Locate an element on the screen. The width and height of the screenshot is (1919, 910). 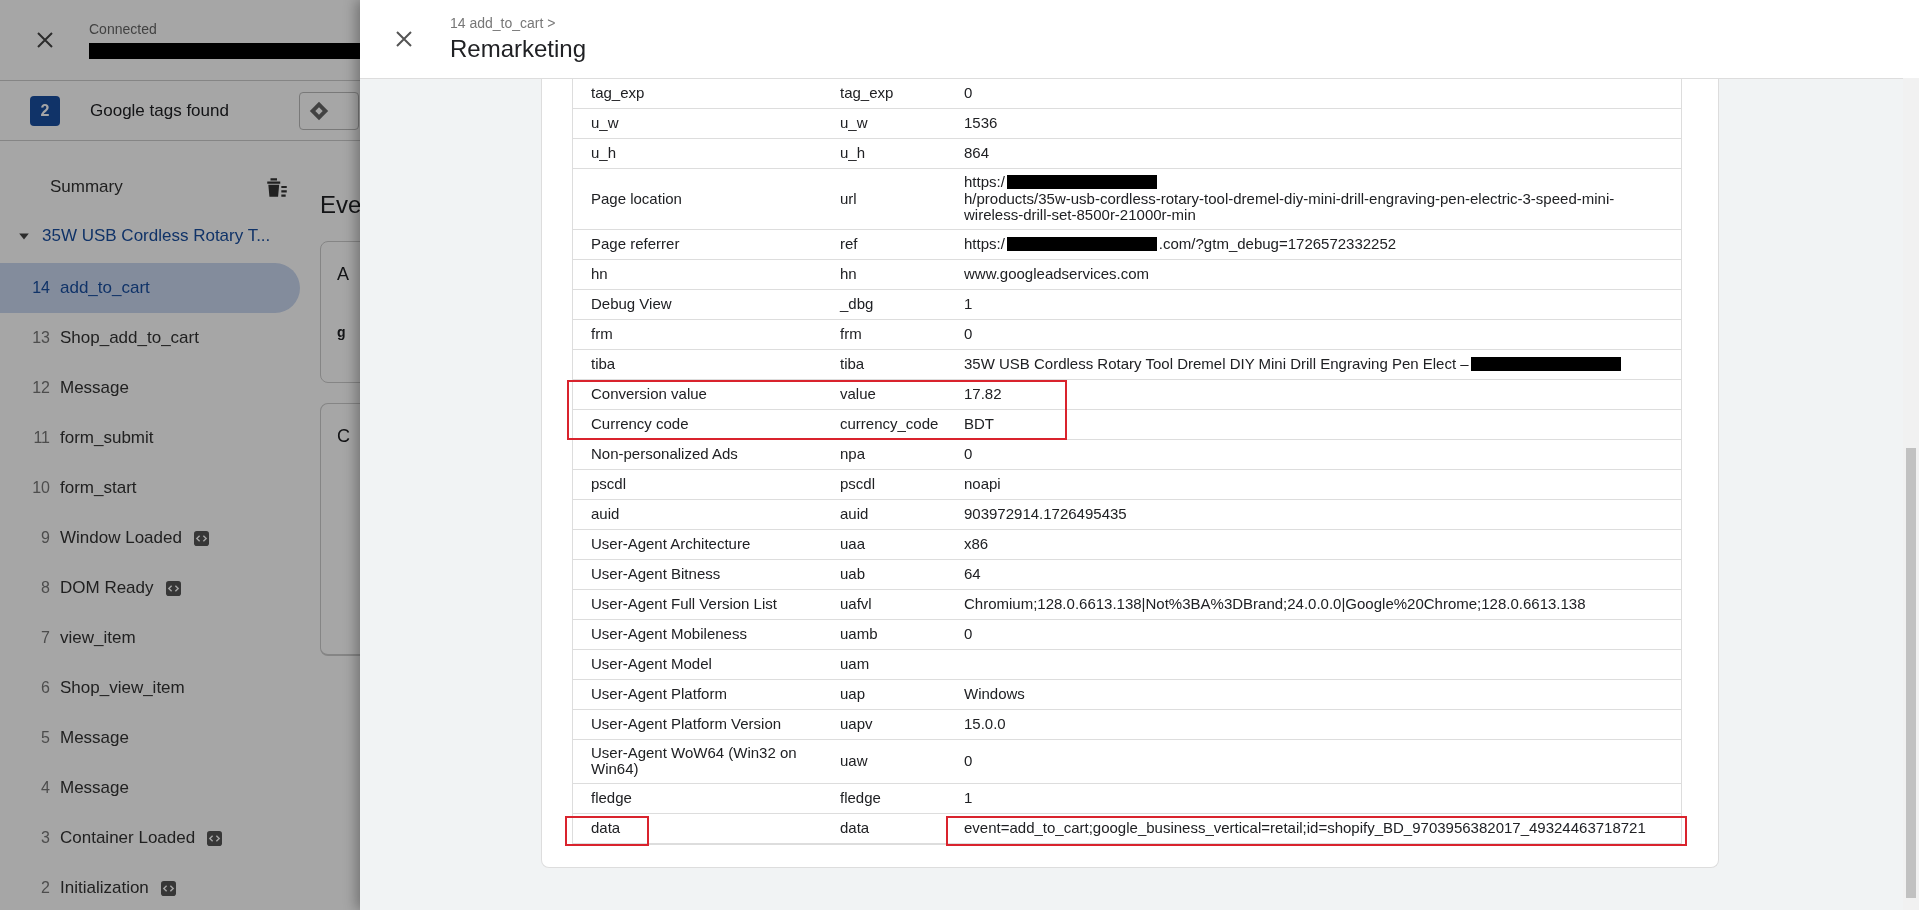
table-cell: 15.0.0 is located at coordinates (1318, 724).